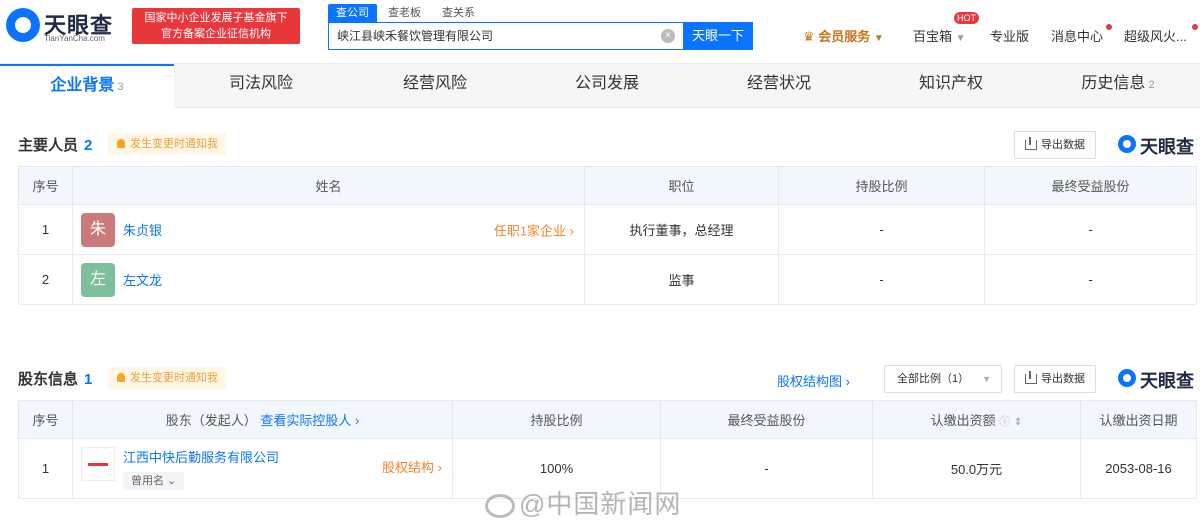 The width and height of the screenshot is (1200, 526). What do you see at coordinates (88, 145) in the screenshot?
I see `personnel-count: 2` at bounding box center [88, 145].